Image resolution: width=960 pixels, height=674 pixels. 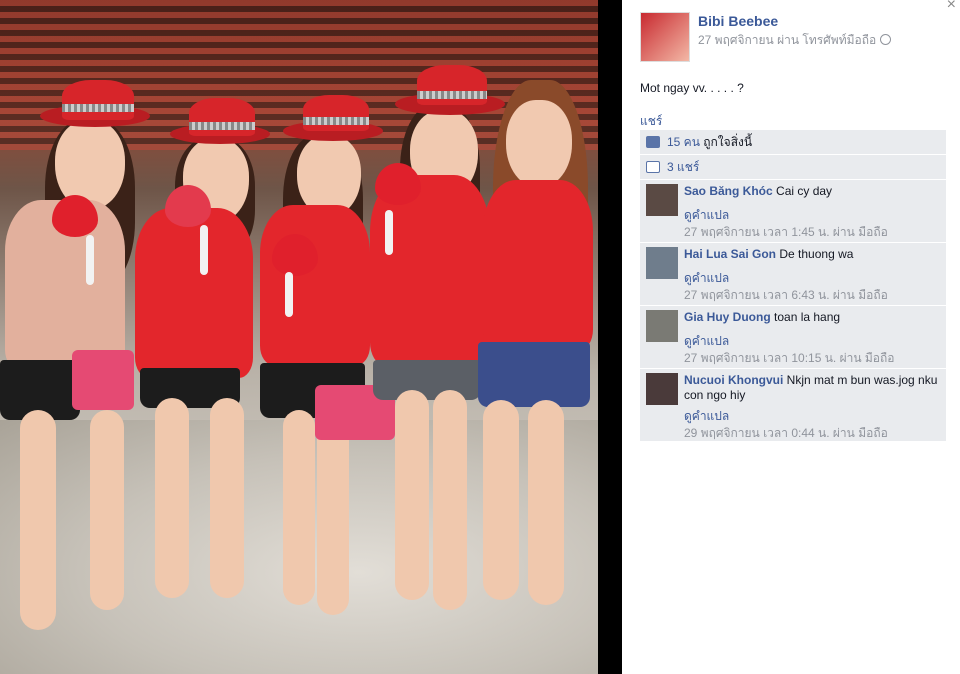 What do you see at coordinates (653, 167) in the screenshot?
I see `share-icon` at bounding box center [653, 167].